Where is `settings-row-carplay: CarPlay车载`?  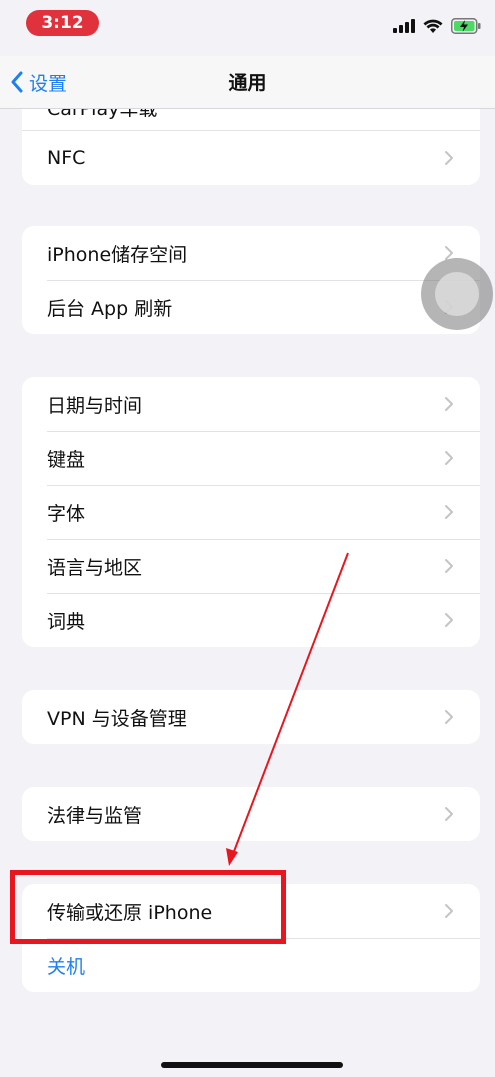 settings-row-carplay: CarPlay车载 is located at coordinates (251, 119).